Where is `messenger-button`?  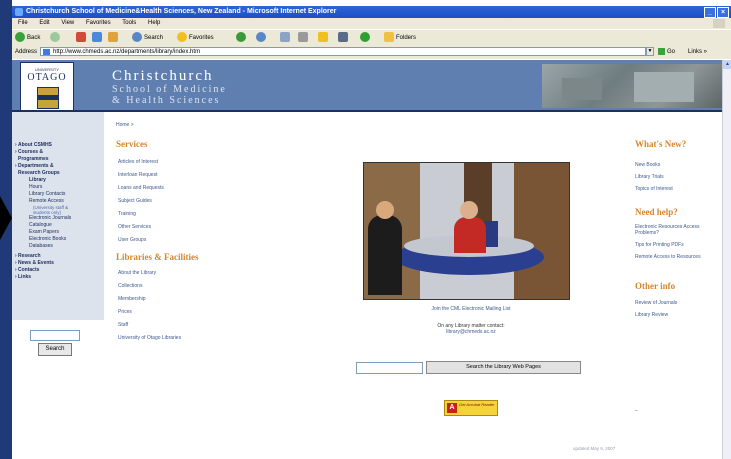 messenger-button is located at coordinates (366, 38).